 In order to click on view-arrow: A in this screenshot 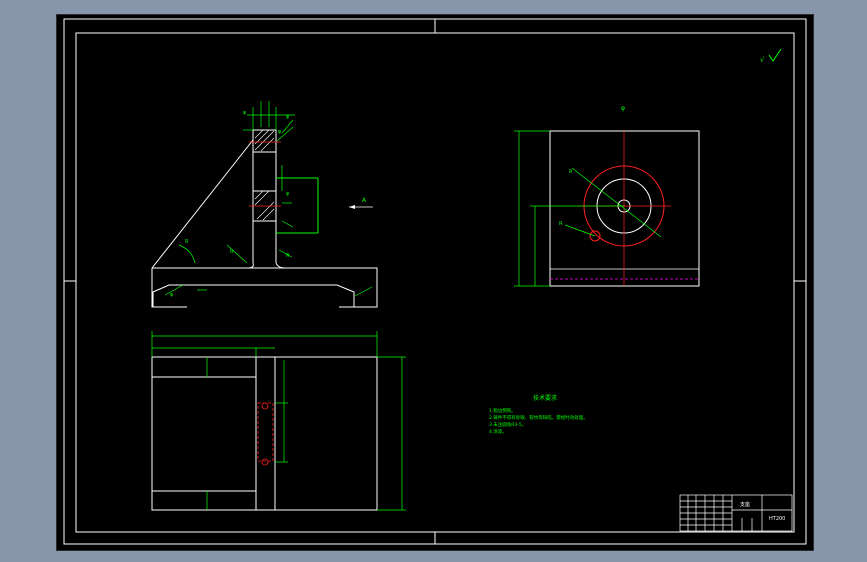, I will do `click(361, 203)`.